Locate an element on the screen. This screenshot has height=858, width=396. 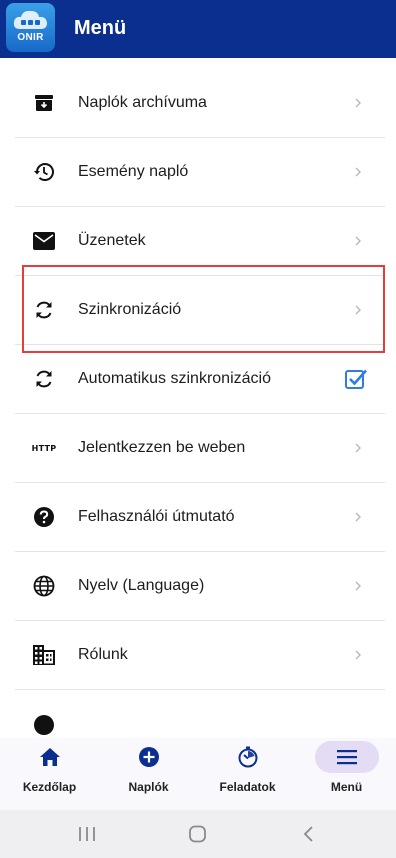
menu-item-label: Nyelv (Language) is located at coordinates (141, 585).